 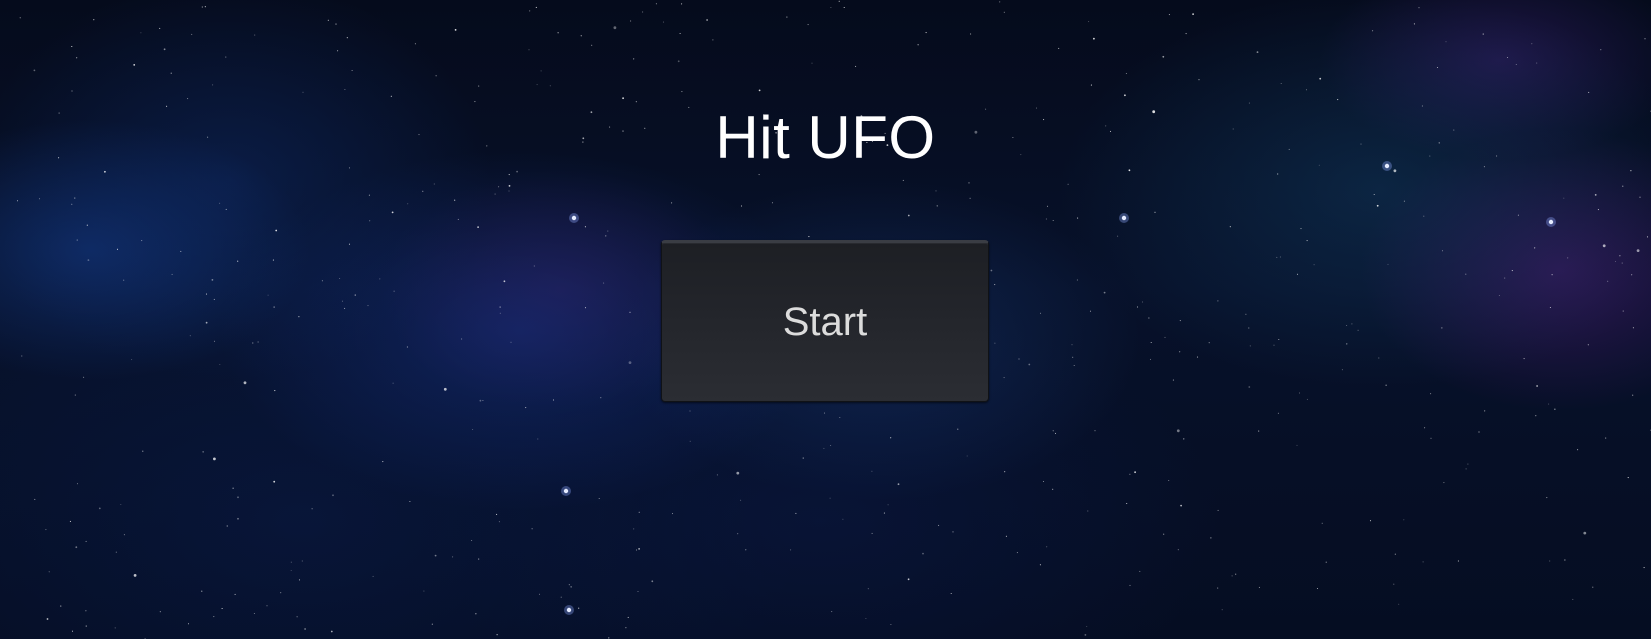 What do you see at coordinates (825, 137) in the screenshot?
I see `game-title: Hit UFO` at bounding box center [825, 137].